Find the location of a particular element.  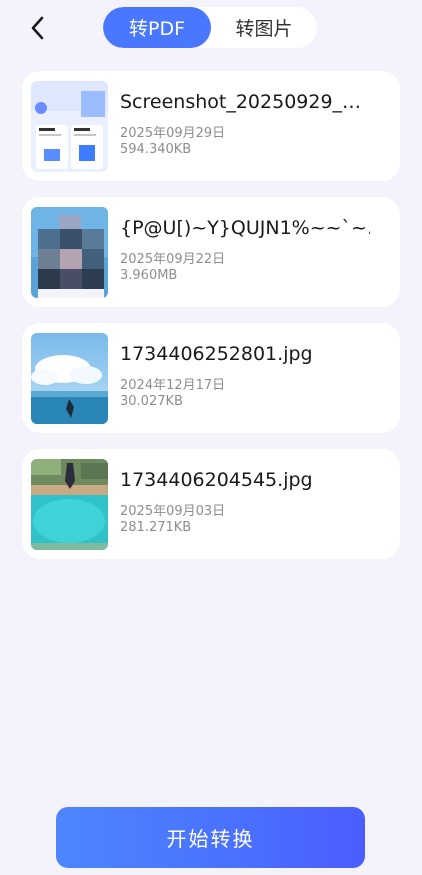

file-name: 1734406252801.jpg is located at coordinates (216, 354).